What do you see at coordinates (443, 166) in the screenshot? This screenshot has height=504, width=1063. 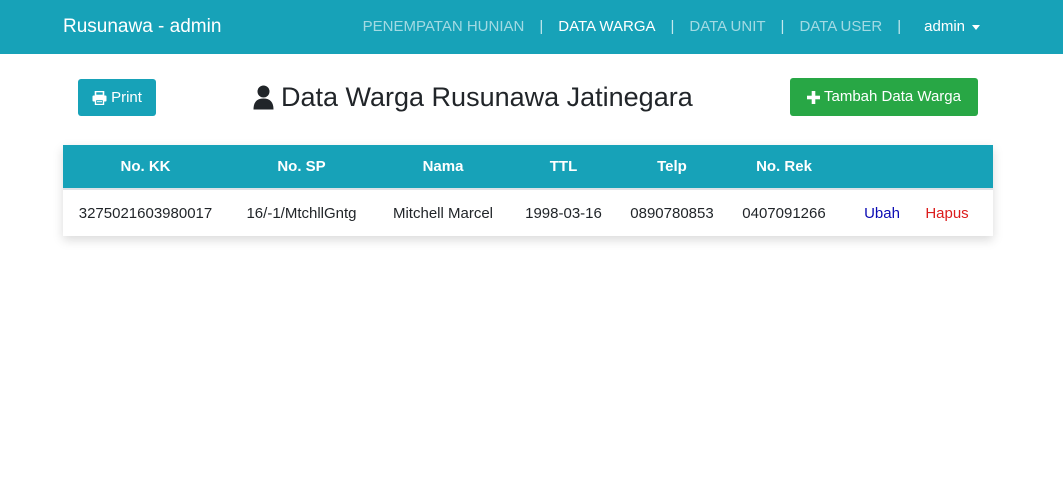 I see `column-header-nama: Nama` at bounding box center [443, 166].